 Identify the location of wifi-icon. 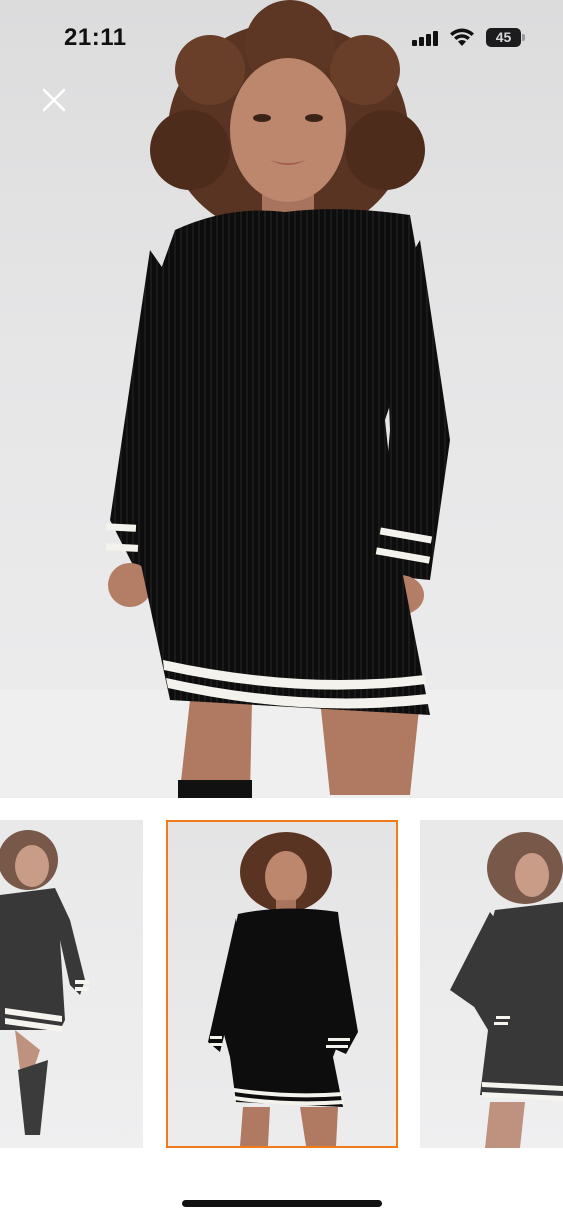
(462, 37).